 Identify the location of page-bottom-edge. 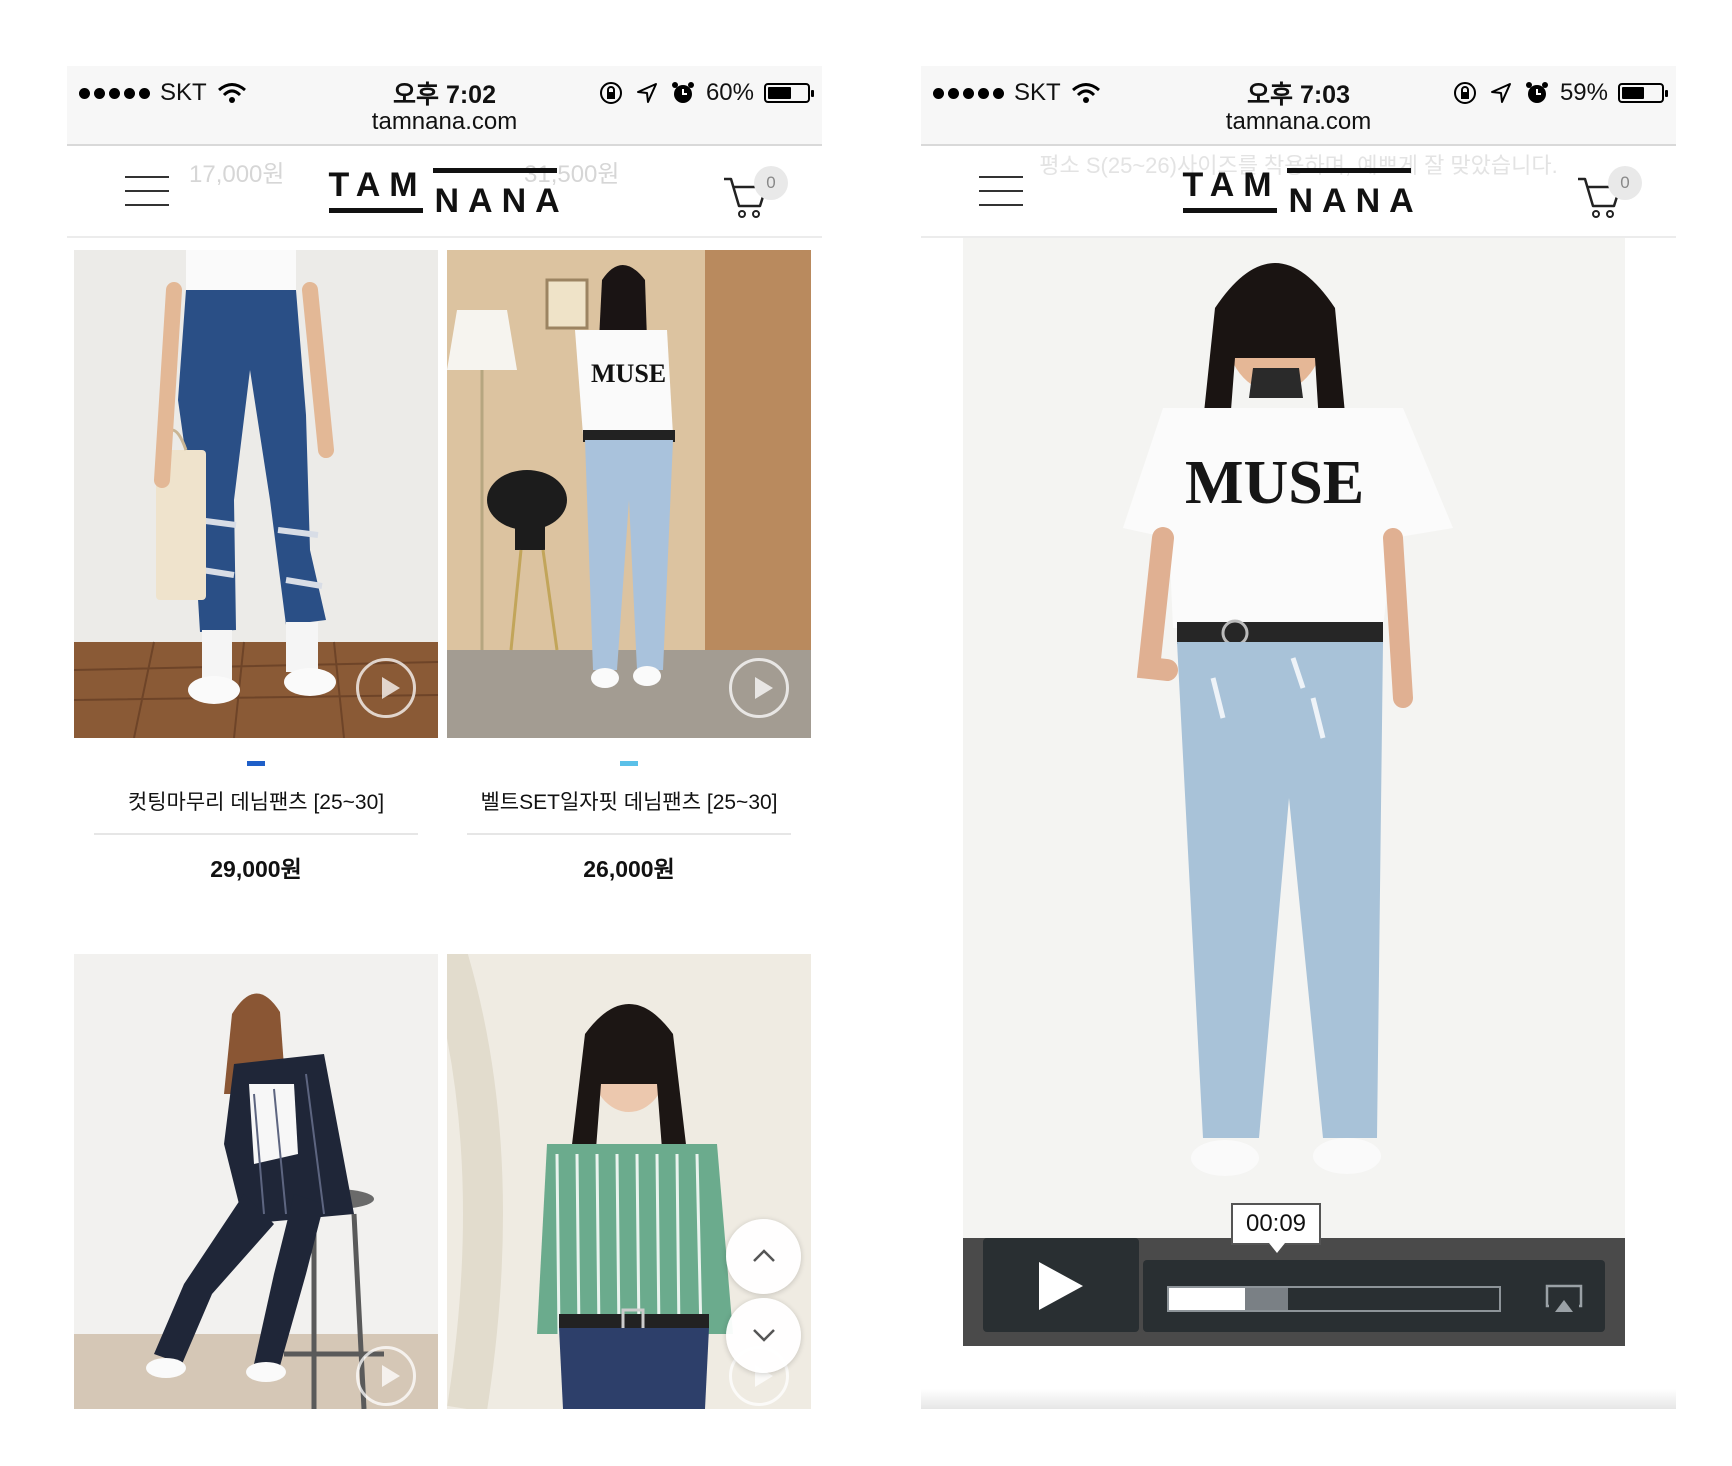
(1298, 1399).